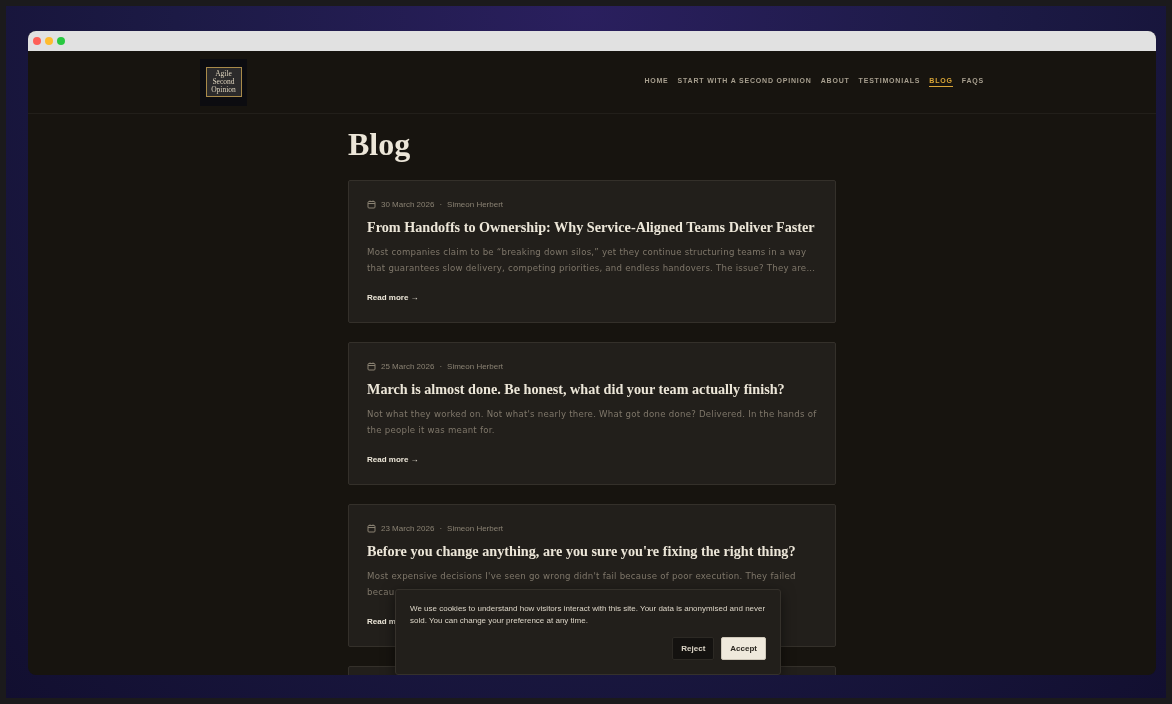 The image size is (1172, 704). I want to click on read-more-link: Read m, so click(381, 621).